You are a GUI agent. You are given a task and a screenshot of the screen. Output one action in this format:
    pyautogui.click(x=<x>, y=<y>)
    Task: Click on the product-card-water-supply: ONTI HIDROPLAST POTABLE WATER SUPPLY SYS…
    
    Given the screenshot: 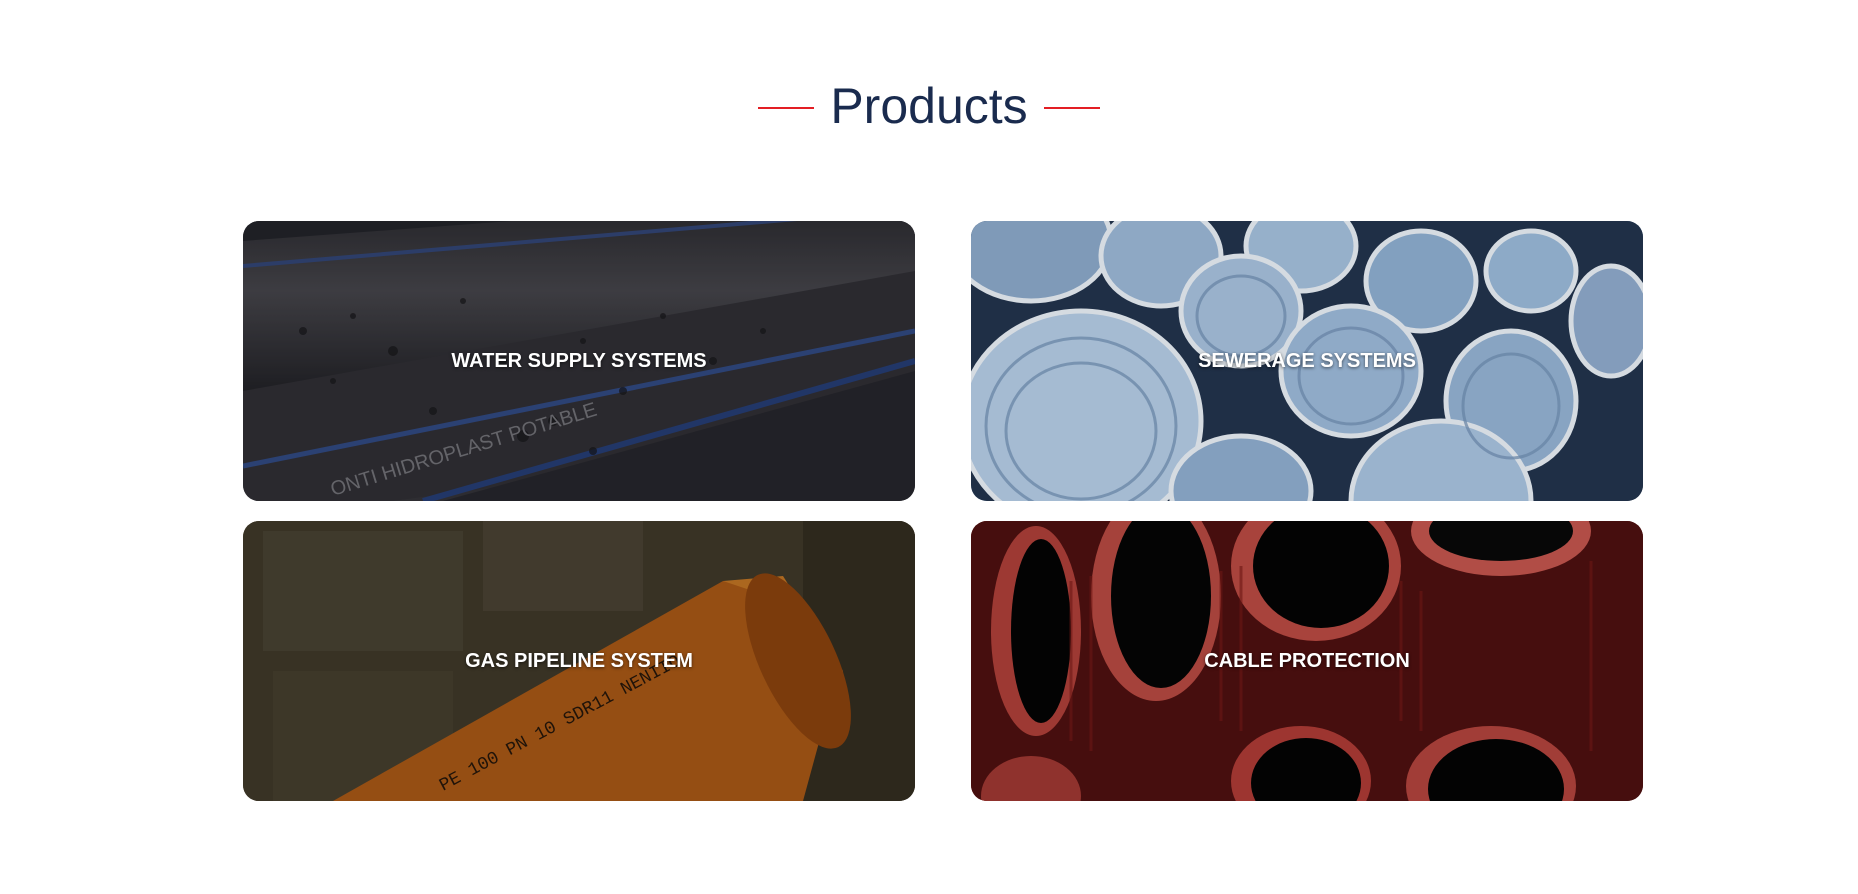 What is the action you would take?
    pyautogui.click(x=579, y=361)
    